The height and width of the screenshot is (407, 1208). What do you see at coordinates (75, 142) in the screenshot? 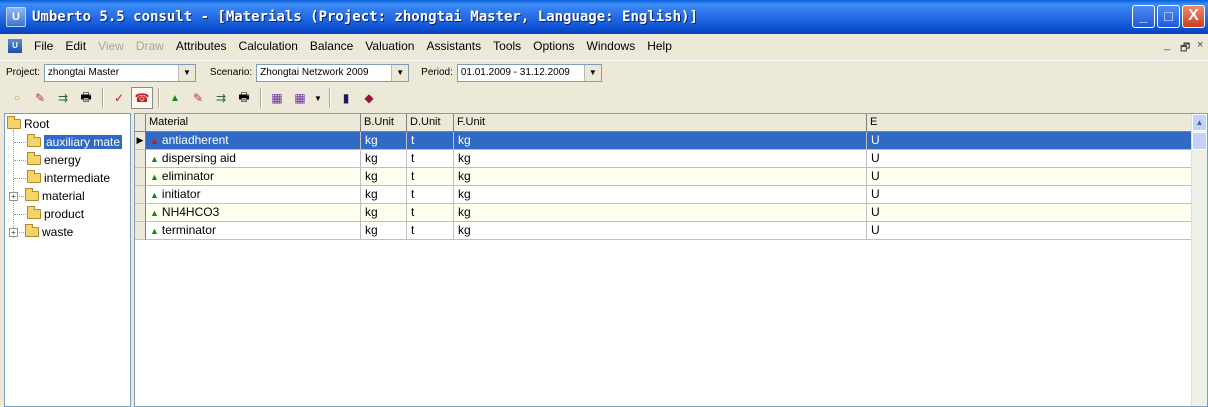
I see `tree-item-auxiliary: auxiliary mate` at bounding box center [75, 142].